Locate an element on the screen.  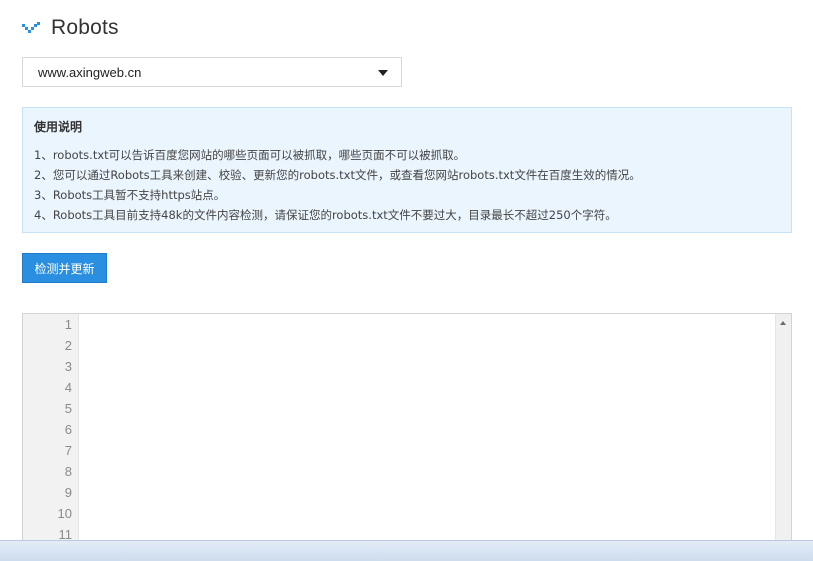
line-number: 8 is located at coordinates (68, 471).